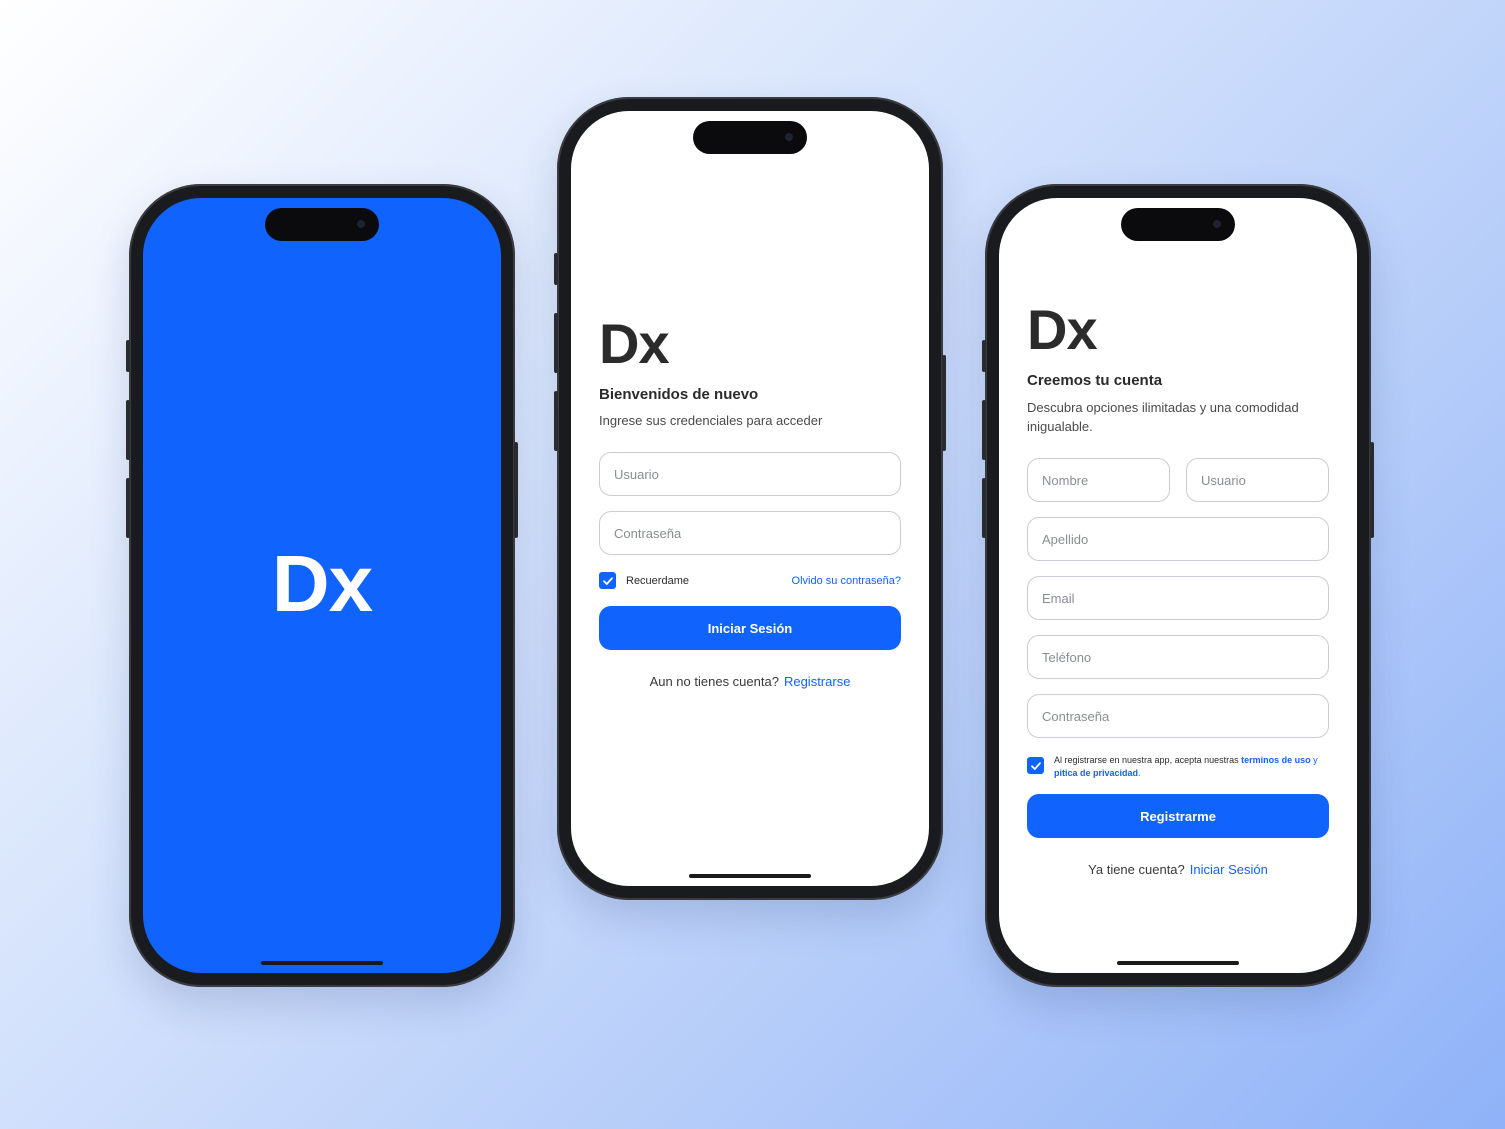 Image resolution: width=1505 pixels, height=1129 pixels. I want to click on lastname-input: Apellido, so click(1178, 539).